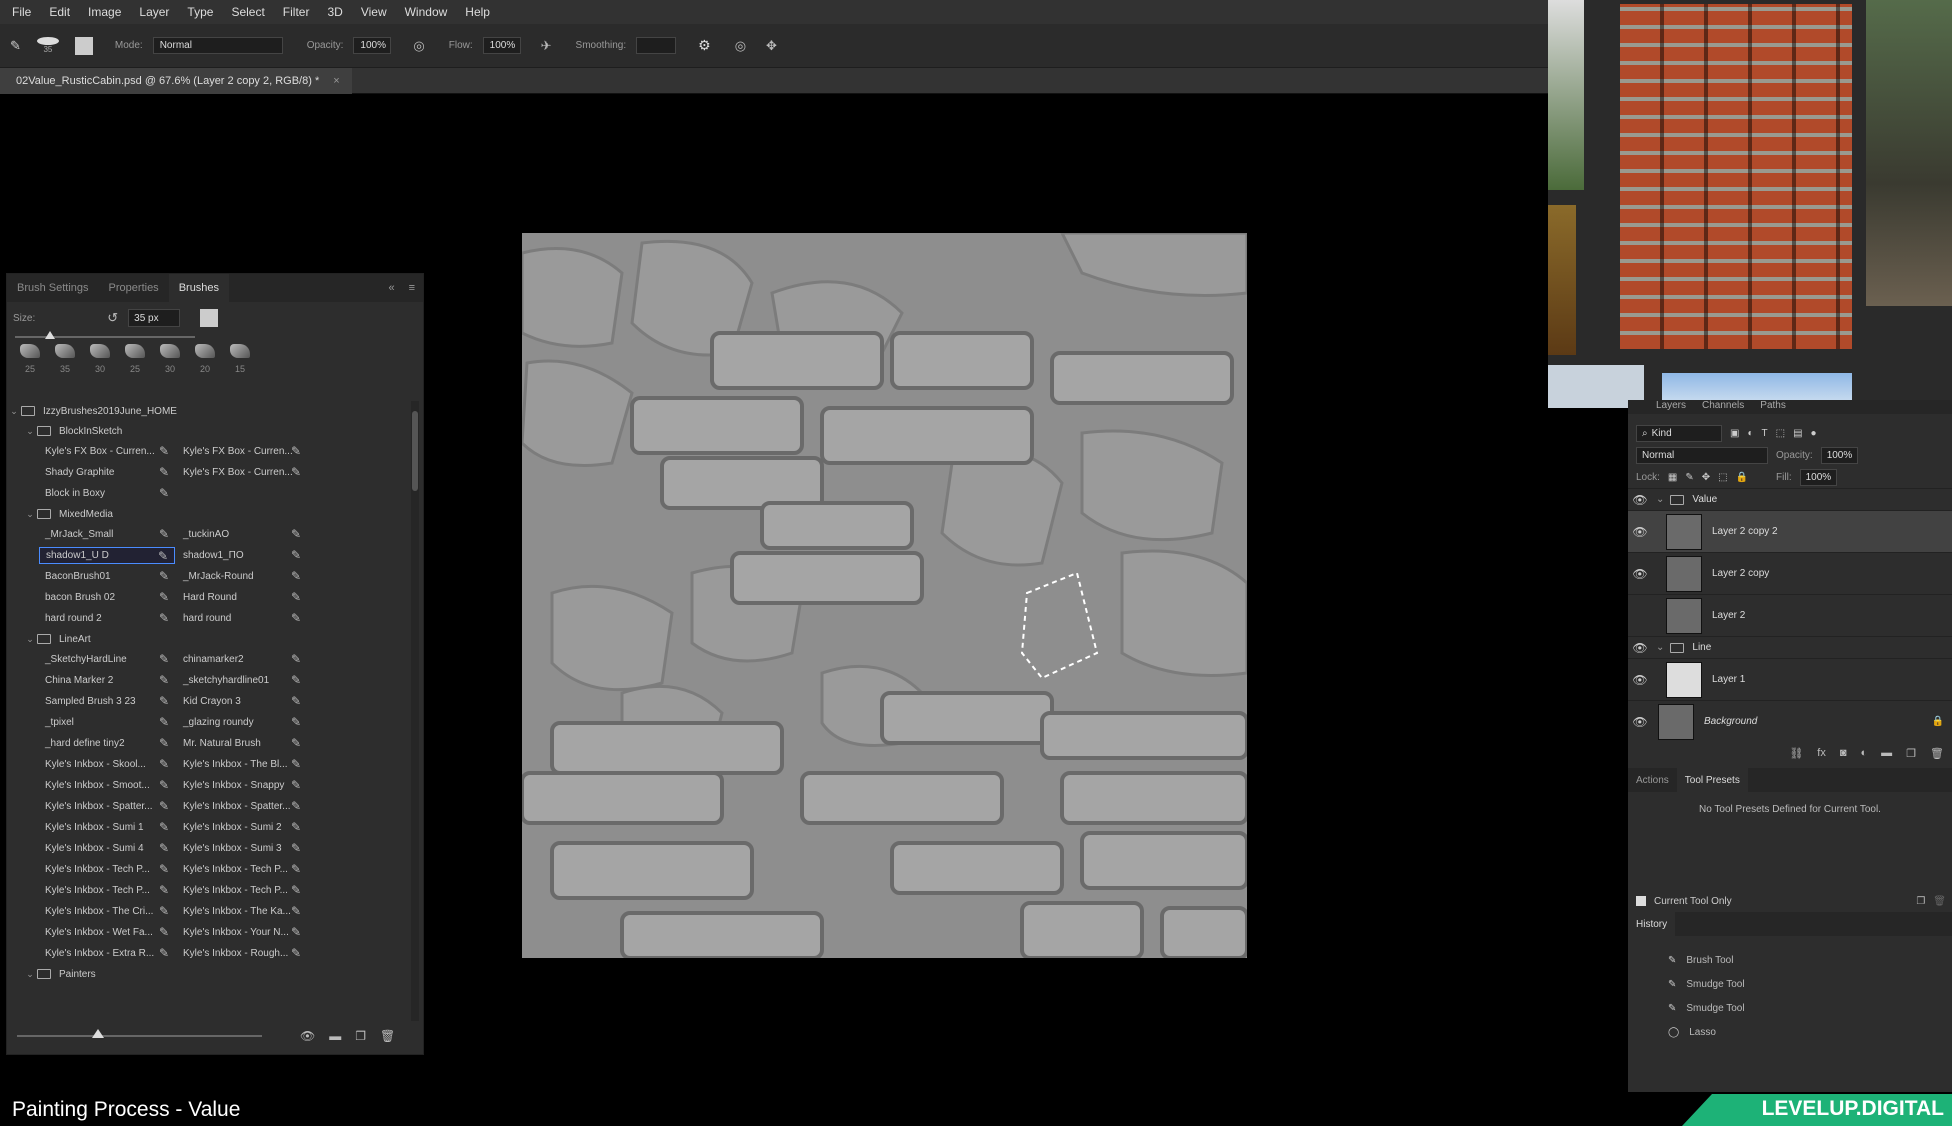 The height and width of the screenshot is (1126, 1952). Describe the element at coordinates (1712, 780) in the screenshot. I see `tab-tool-presets: Tool Presets` at that location.